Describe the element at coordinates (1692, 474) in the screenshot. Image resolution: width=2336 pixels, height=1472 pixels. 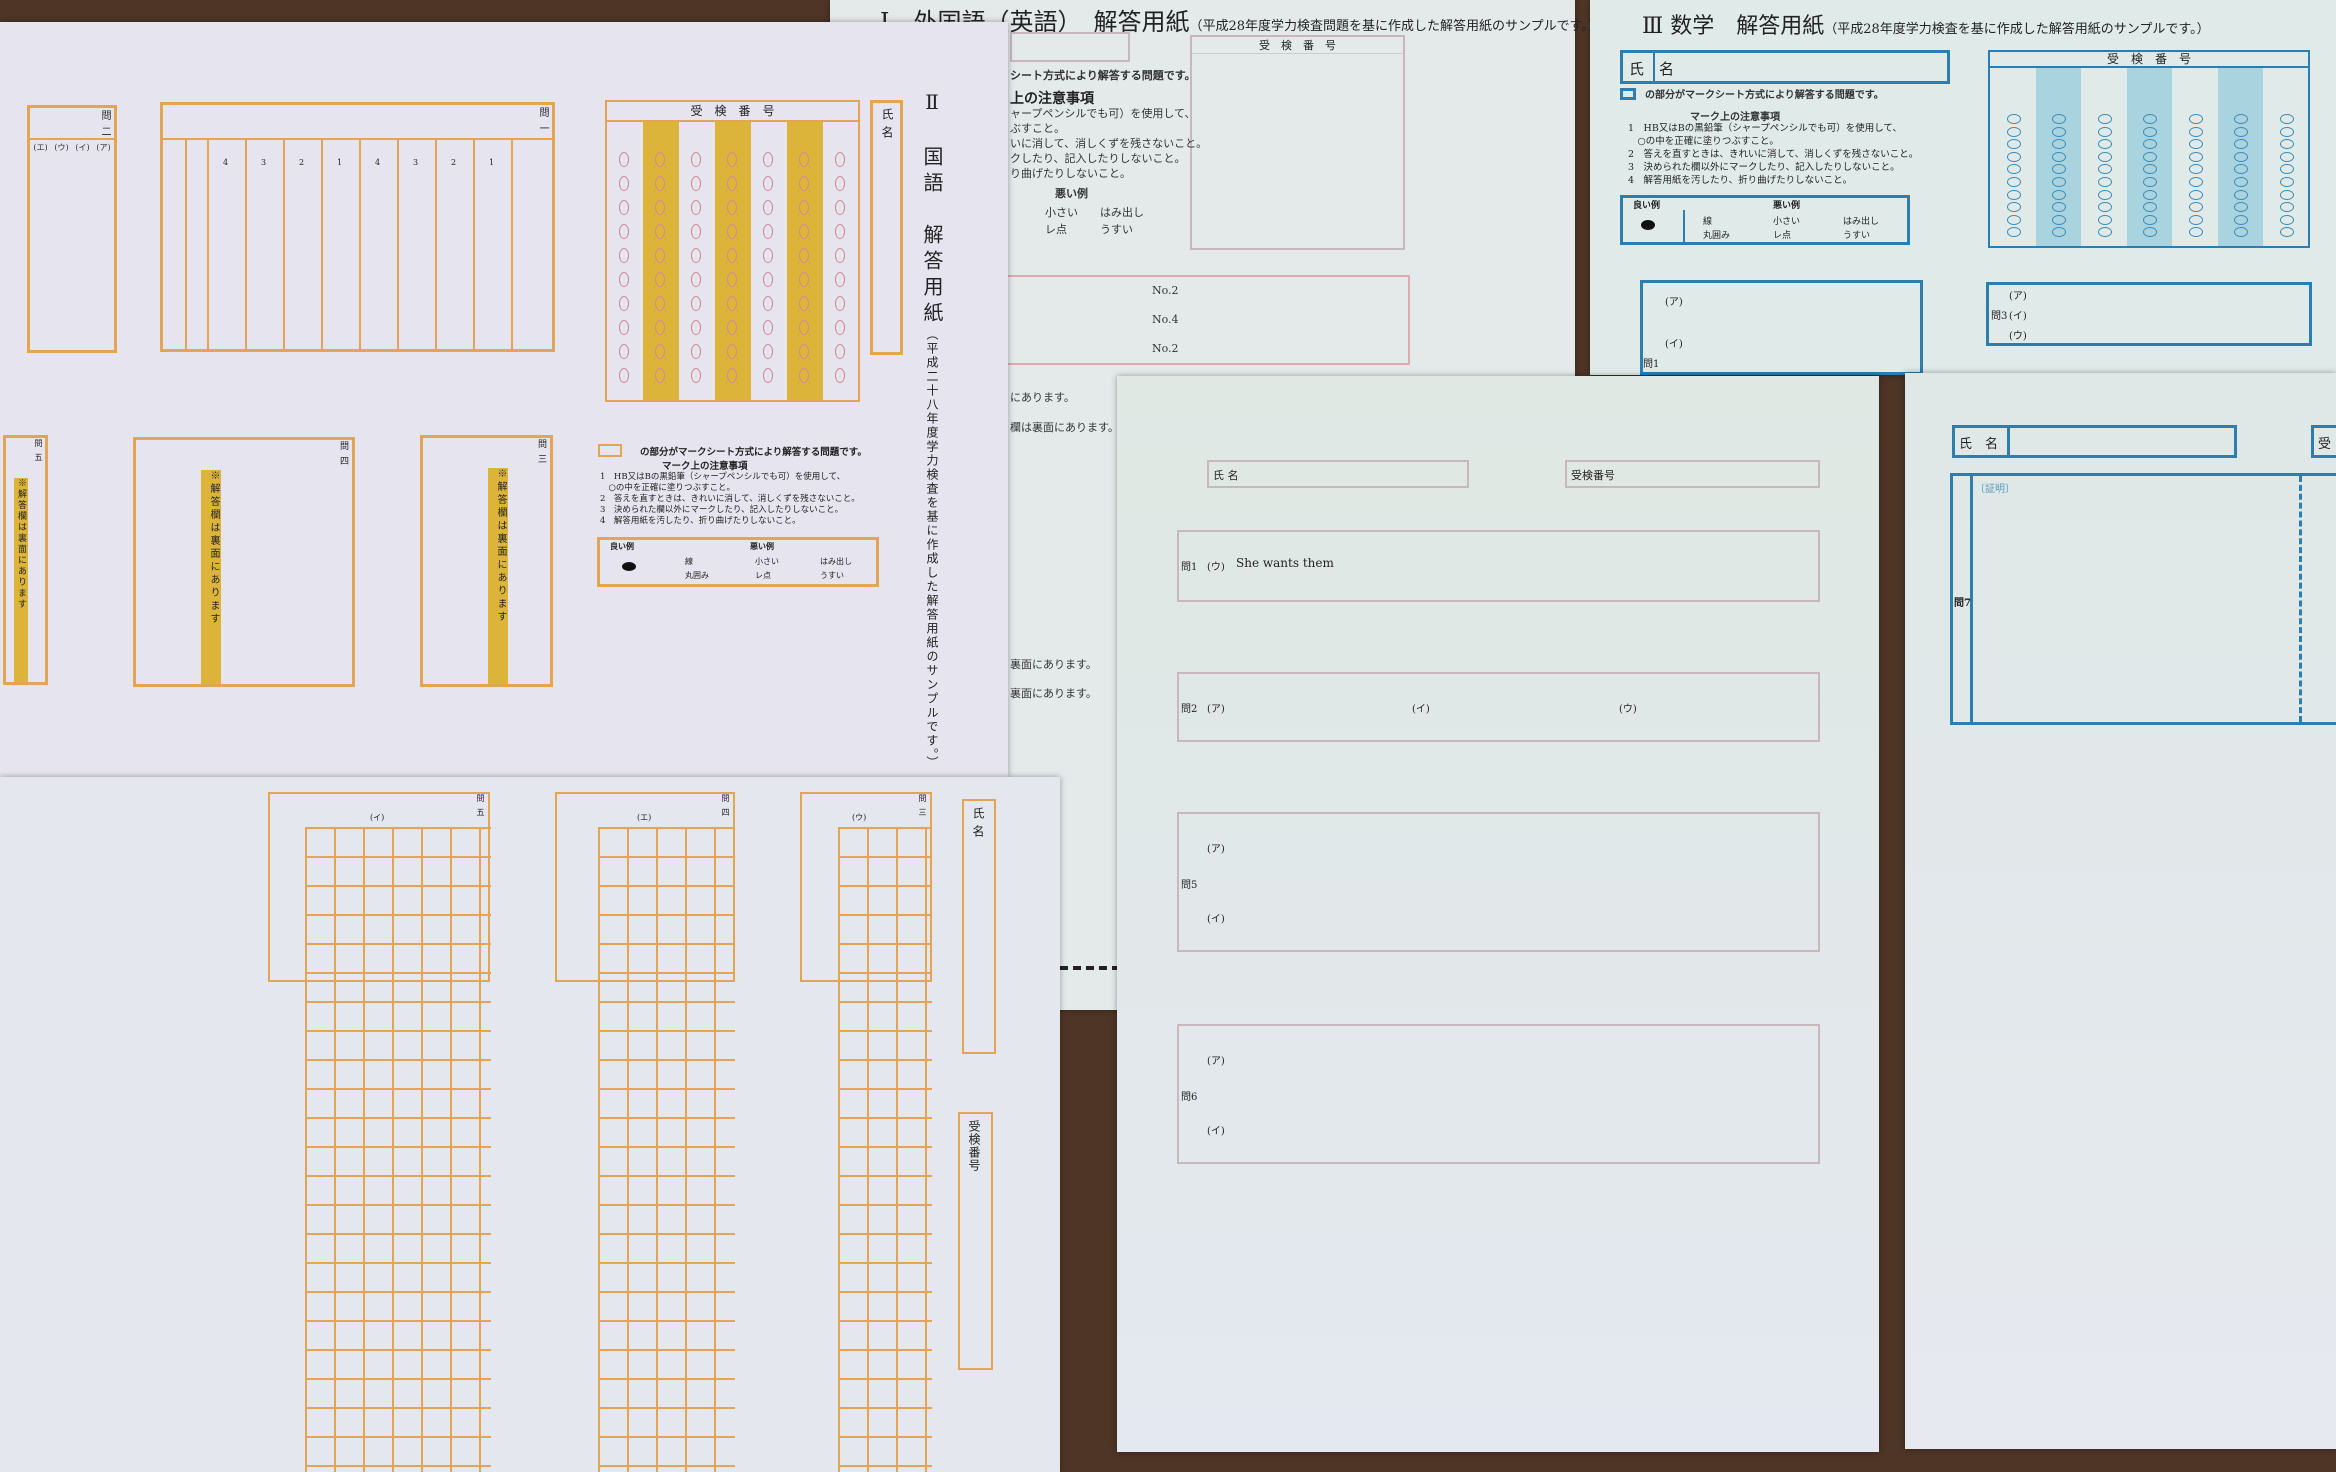
I see `exam-number-field: 受検番号` at that location.